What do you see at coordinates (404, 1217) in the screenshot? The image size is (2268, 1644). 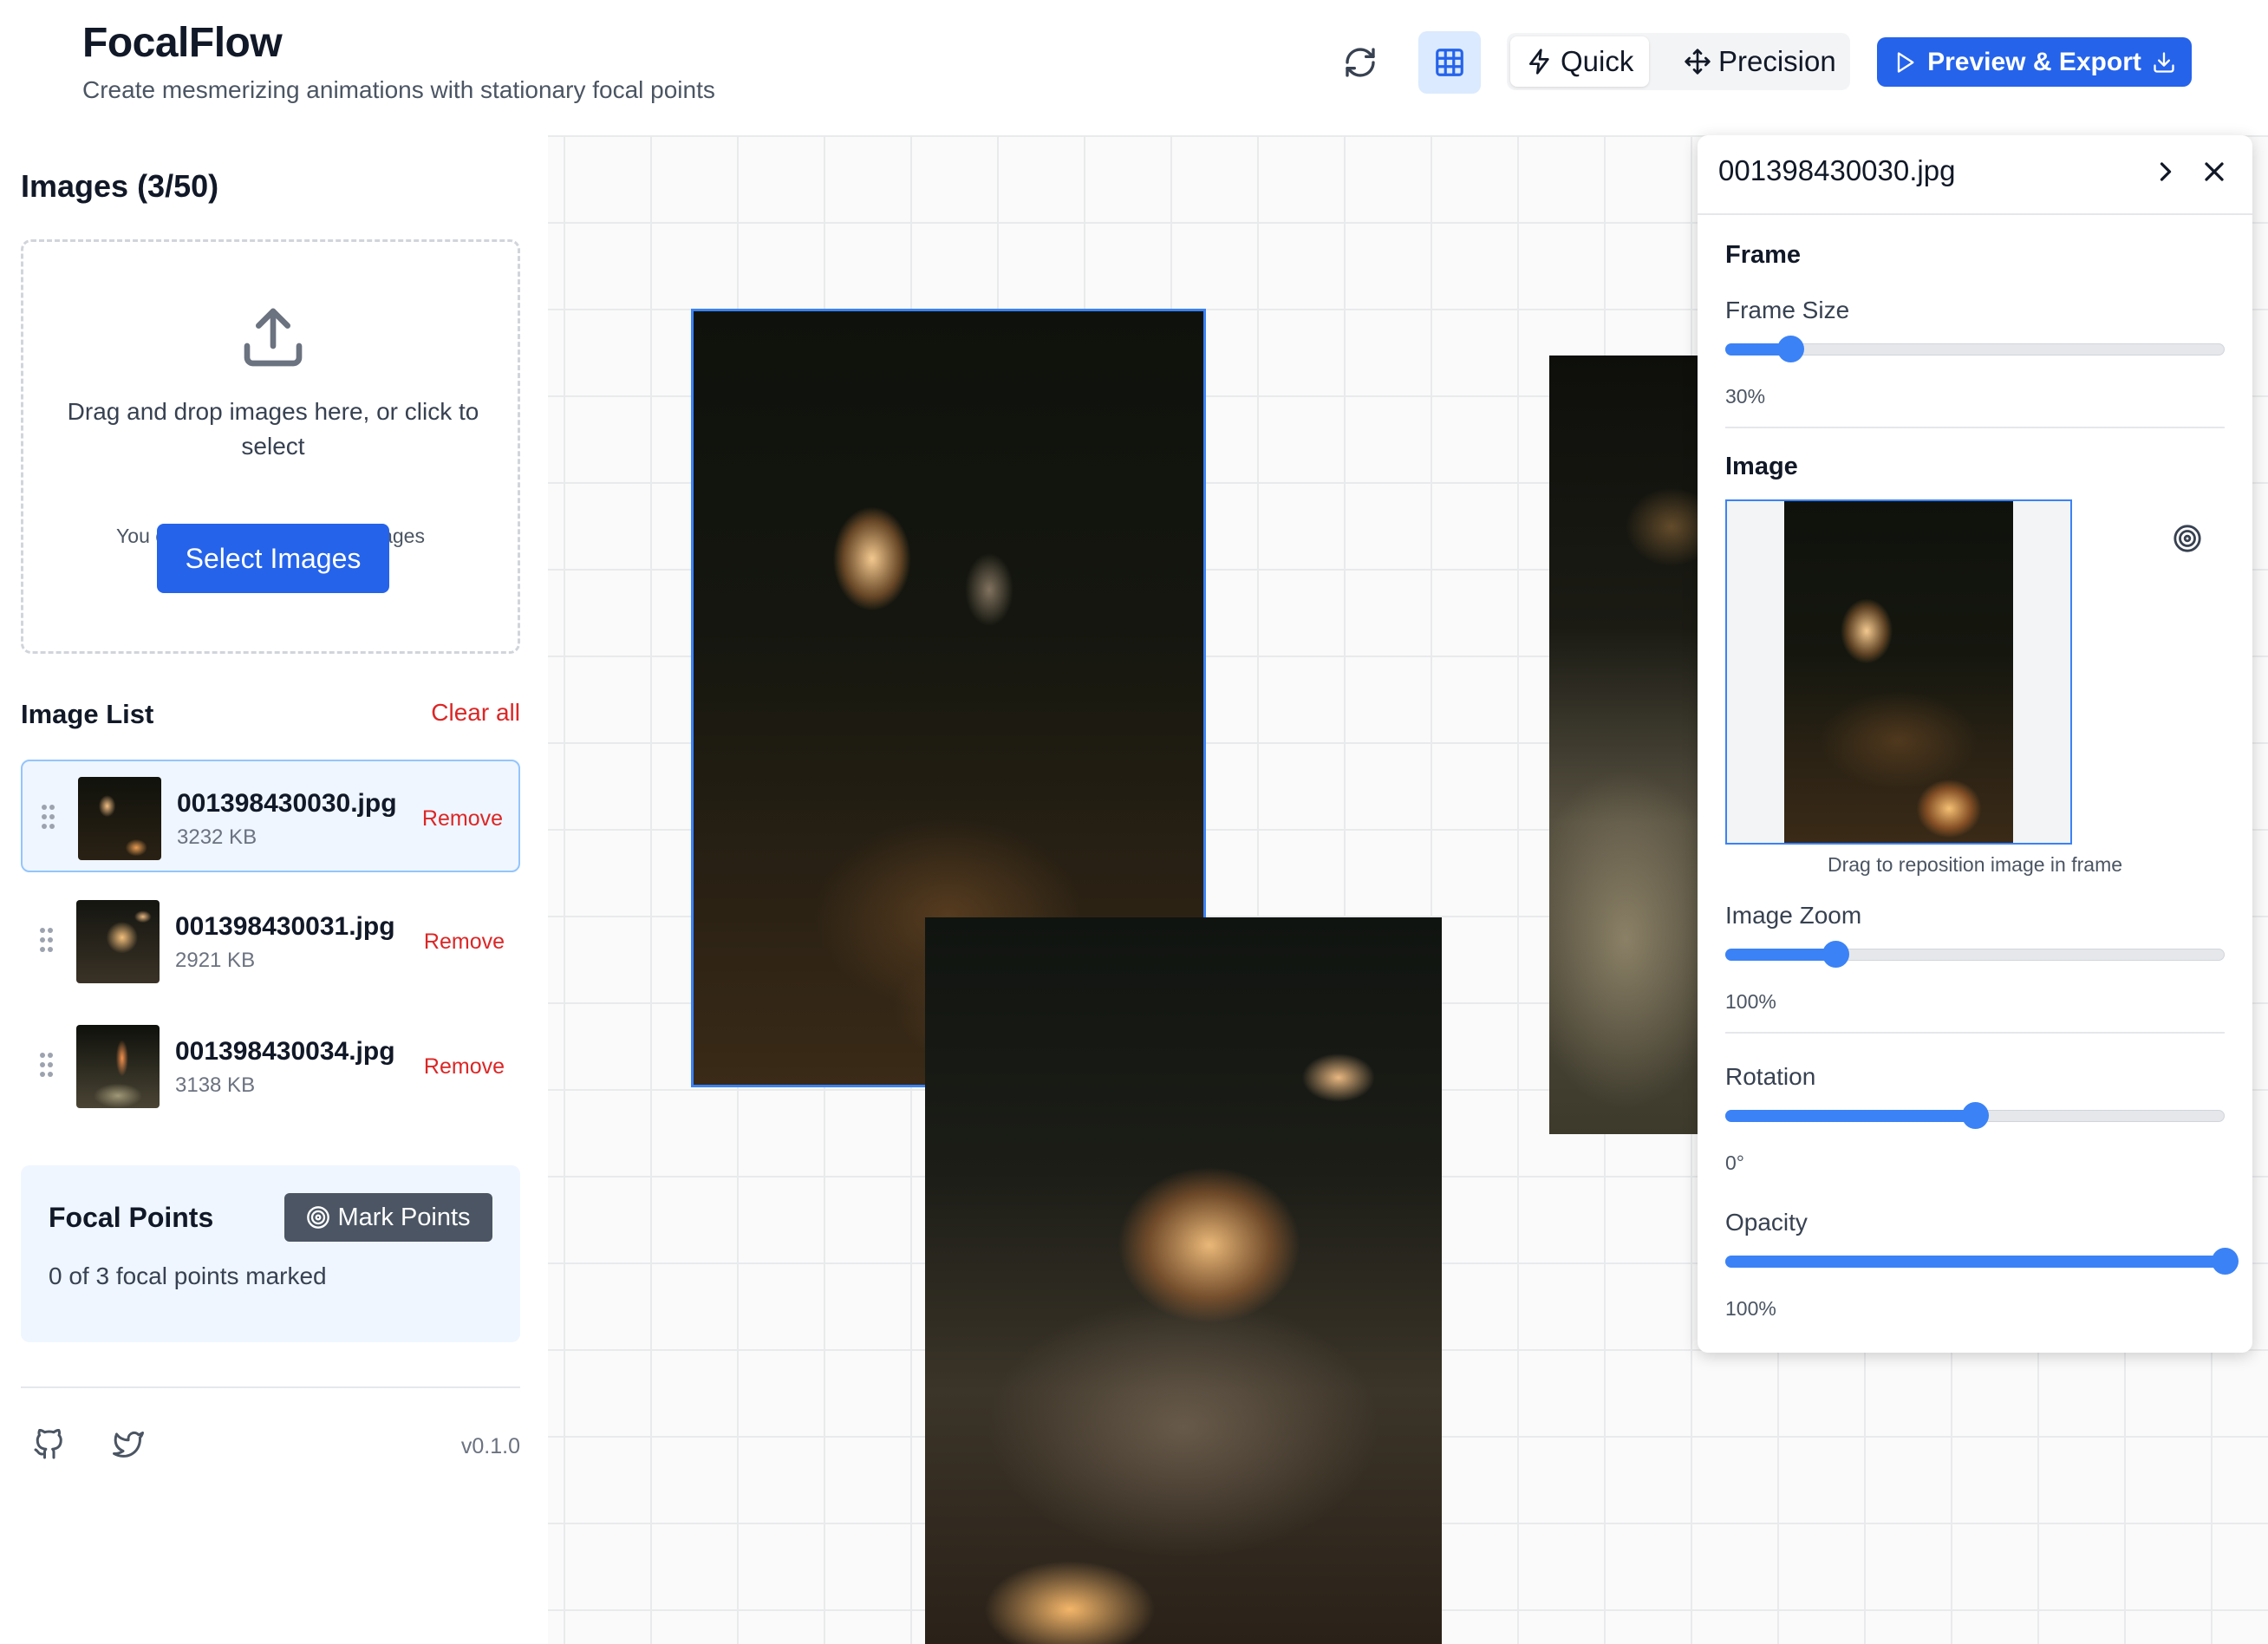 I see `mark-points-label: Mark Points` at bounding box center [404, 1217].